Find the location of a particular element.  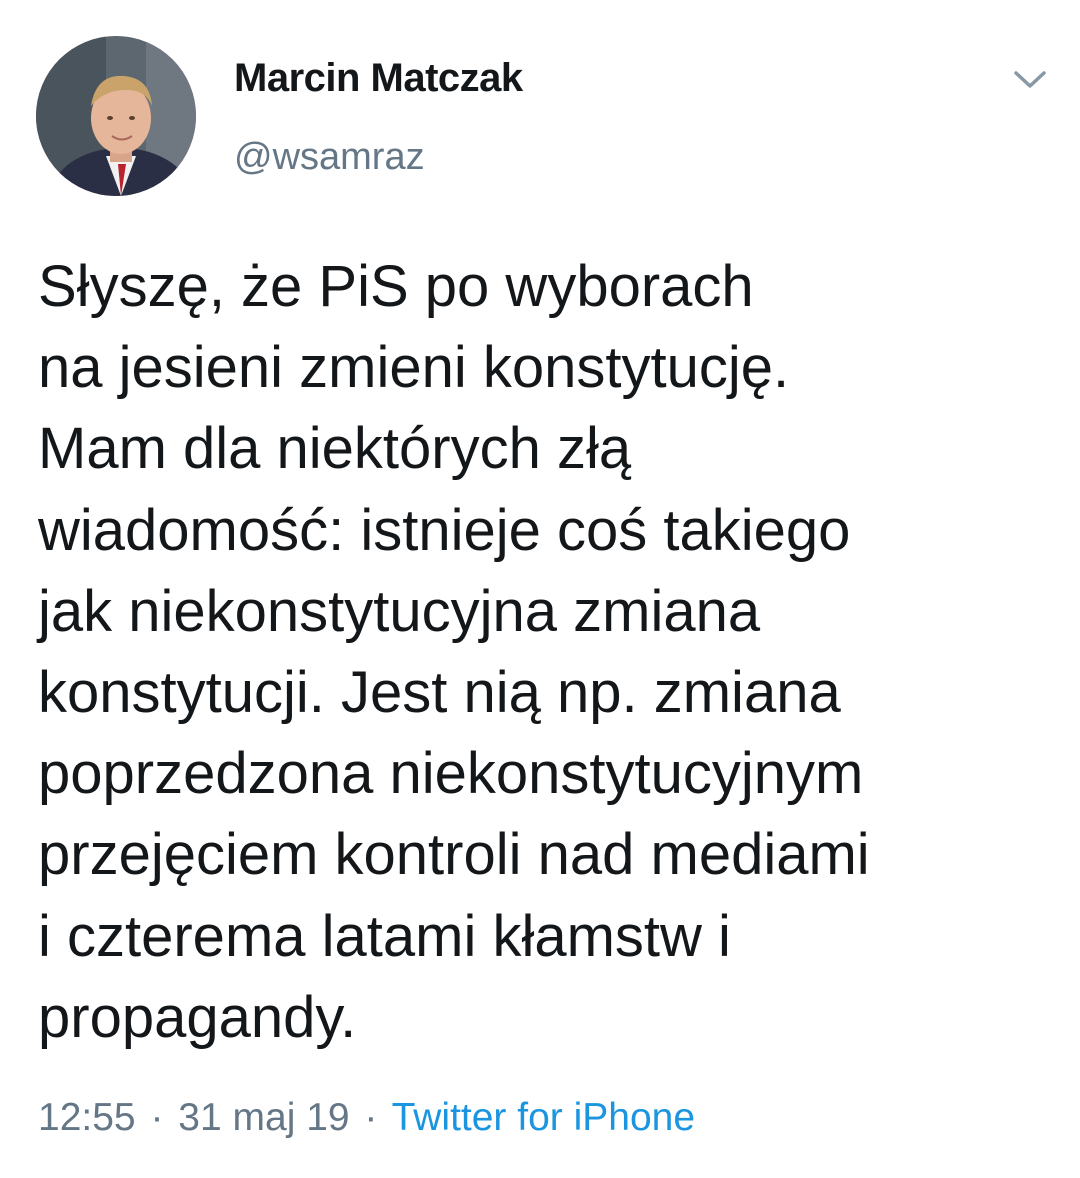

tweet-text-line: i czterema latami kłamstw i is located at coordinates (384, 936).